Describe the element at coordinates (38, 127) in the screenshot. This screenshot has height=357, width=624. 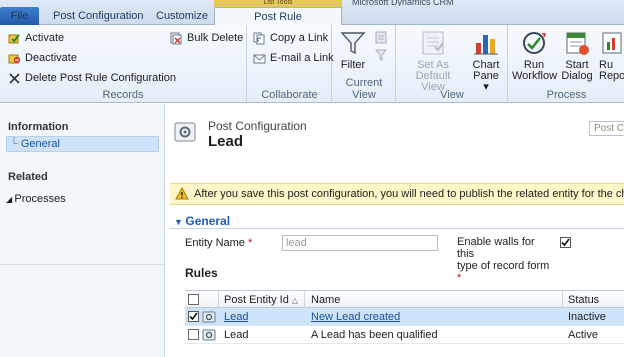
I see `nav-information-heading: Information` at that location.